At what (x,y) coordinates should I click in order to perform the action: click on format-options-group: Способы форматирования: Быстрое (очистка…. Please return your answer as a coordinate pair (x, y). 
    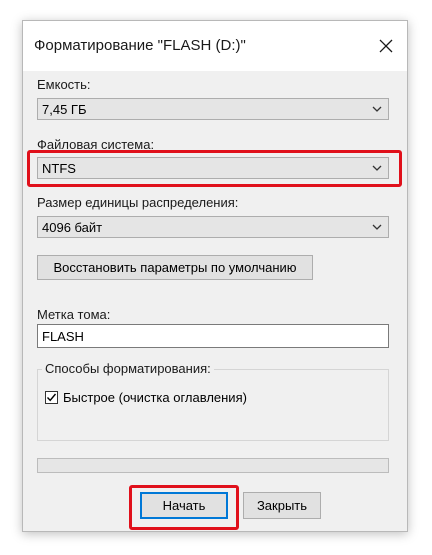
    Looking at the image, I should click on (213, 401).